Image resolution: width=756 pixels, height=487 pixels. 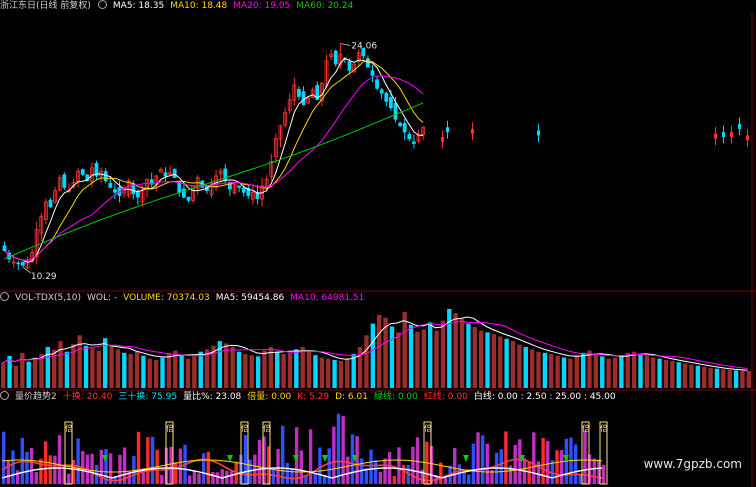 What do you see at coordinates (269, 397) in the screenshot?
I see `bei-liang-label: 倍量: 0.00` at bounding box center [269, 397].